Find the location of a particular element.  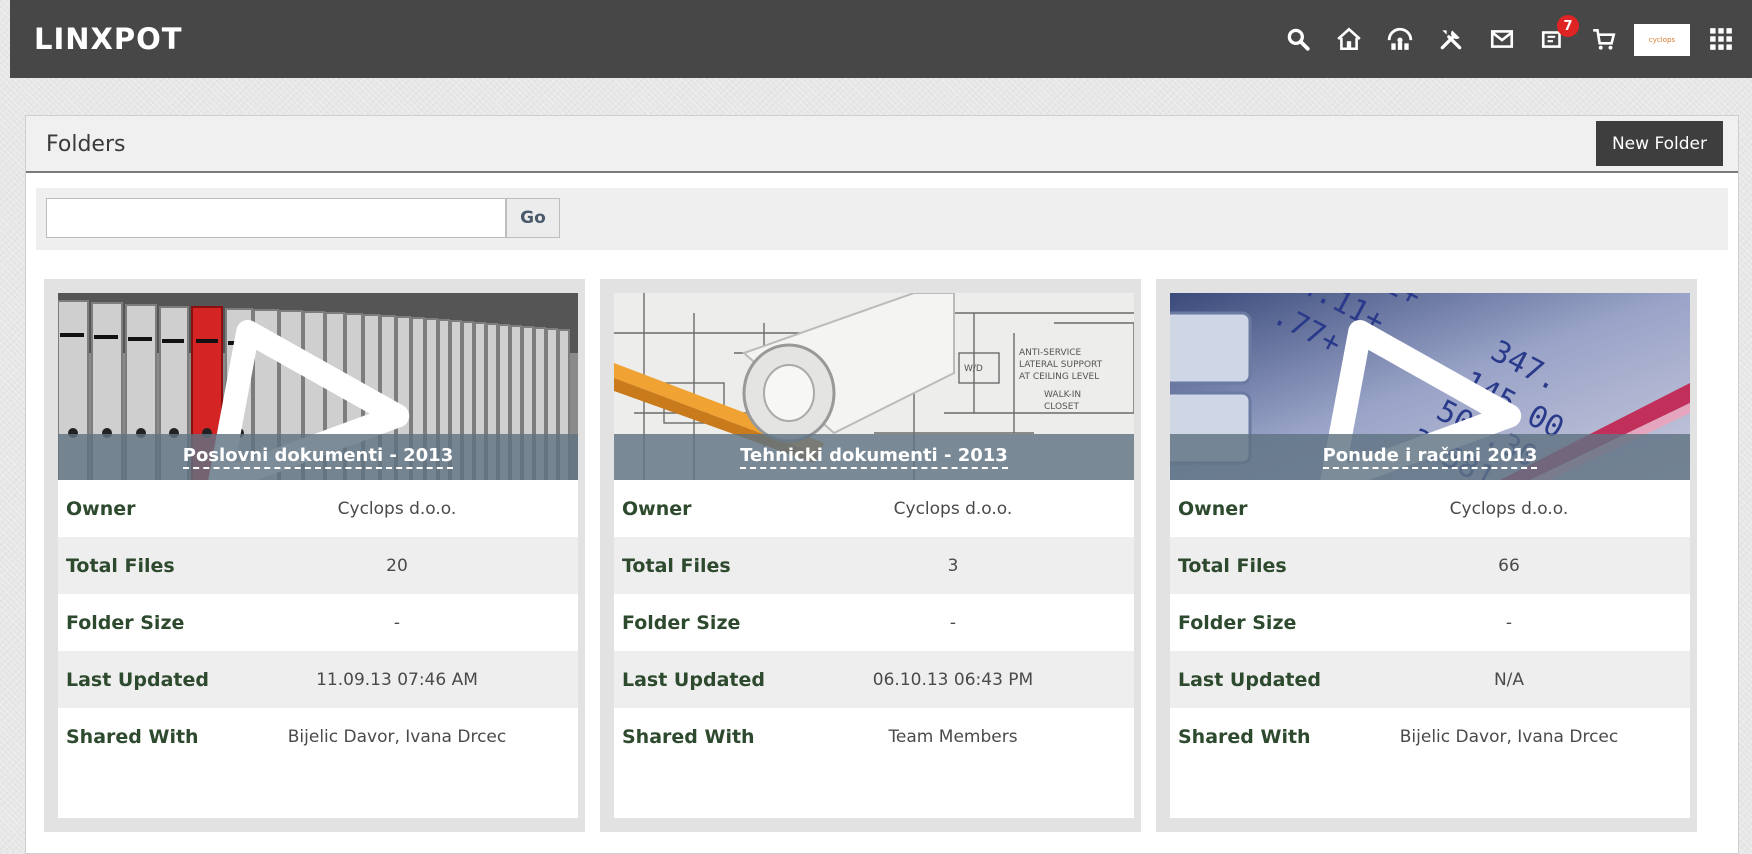

svg-text: W/D is located at coordinates (973, 369).